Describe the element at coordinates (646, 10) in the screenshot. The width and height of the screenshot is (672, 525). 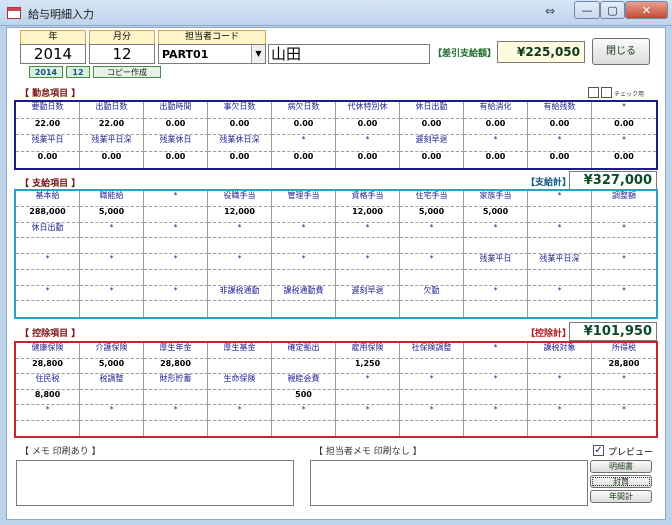
I see `close-window-button: ✕` at that location.